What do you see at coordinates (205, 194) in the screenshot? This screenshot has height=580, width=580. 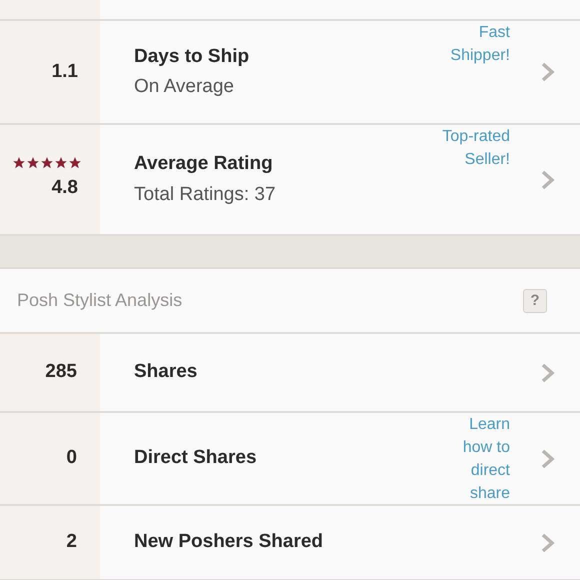 I see `stat-subtitle: Total Ratings: 37` at bounding box center [205, 194].